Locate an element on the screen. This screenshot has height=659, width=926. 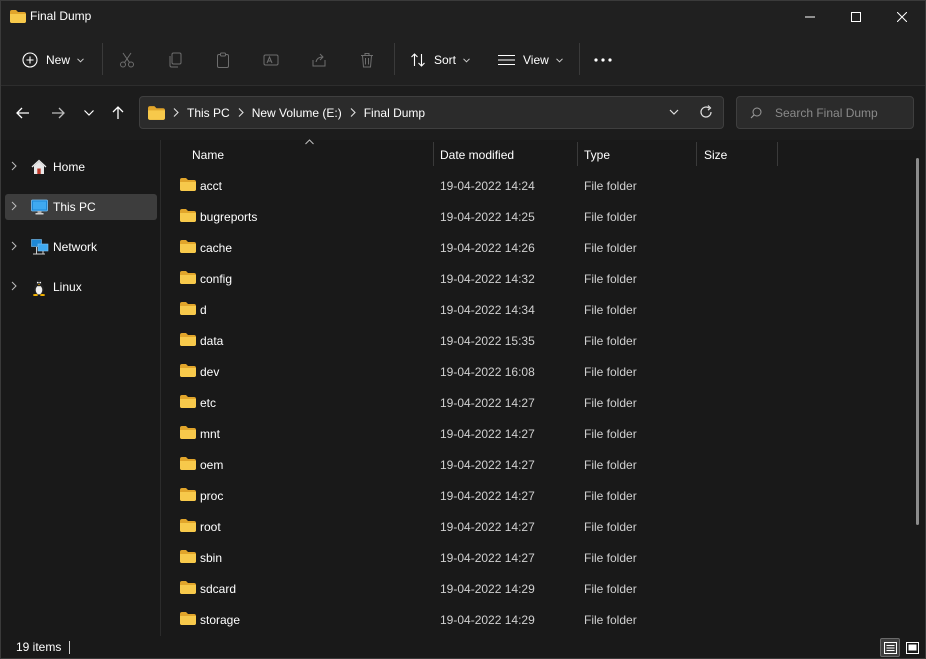
share-button is located at coordinates (319, 60).